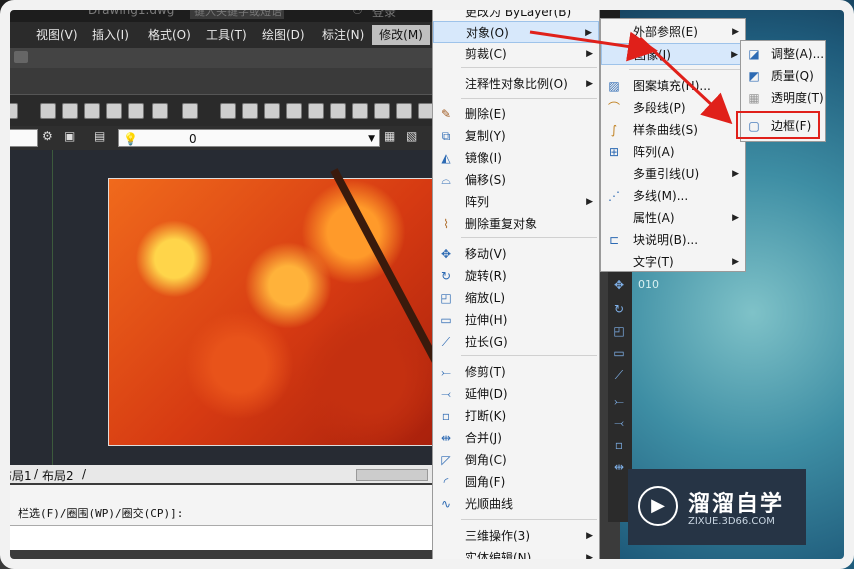 This screenshot has height=569, width=854. Describe the element at coordinates (593, 46) in the screenshot. I see `arrow-object-to-image` at that location.